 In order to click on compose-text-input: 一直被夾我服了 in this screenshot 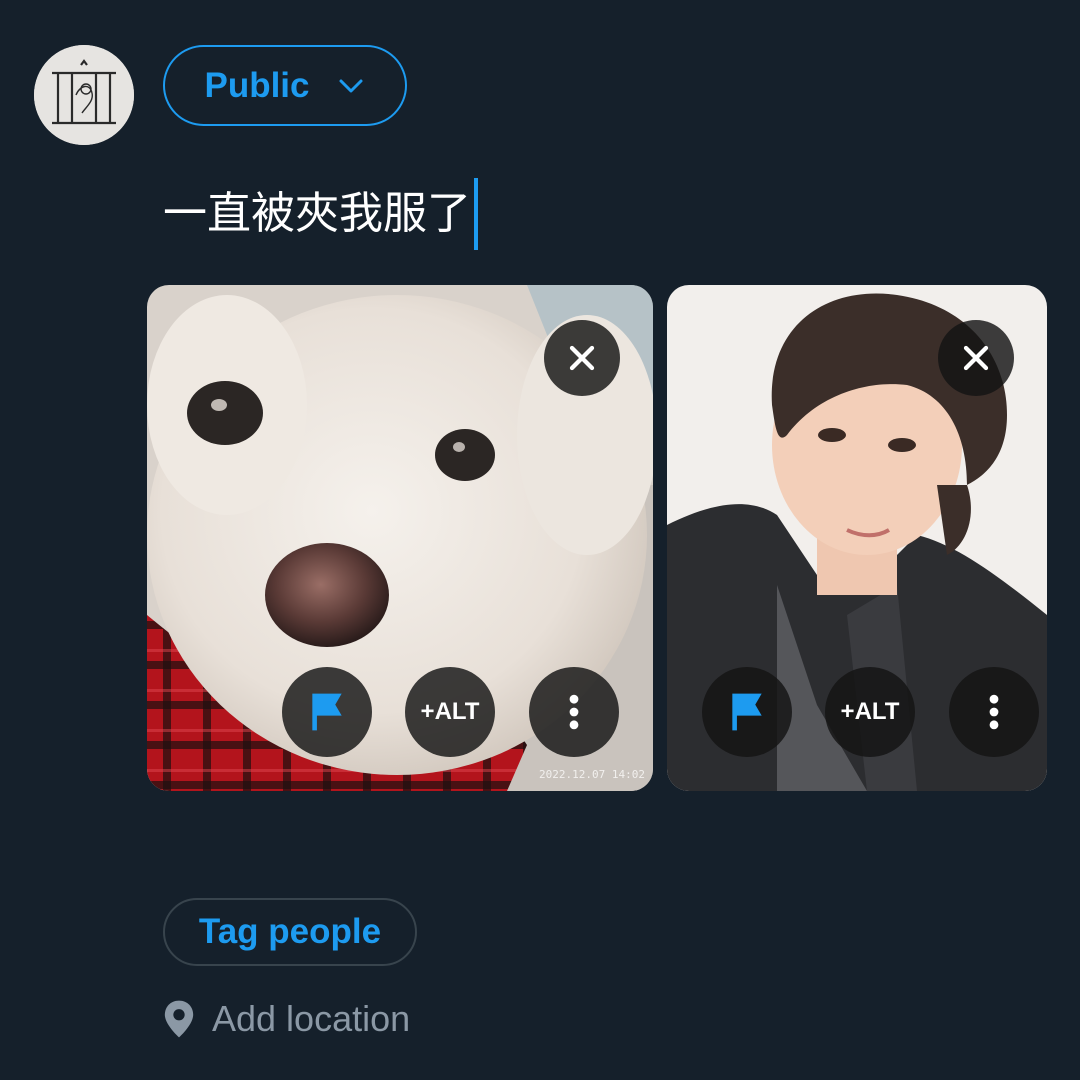, I will do `click(320, 214)`.